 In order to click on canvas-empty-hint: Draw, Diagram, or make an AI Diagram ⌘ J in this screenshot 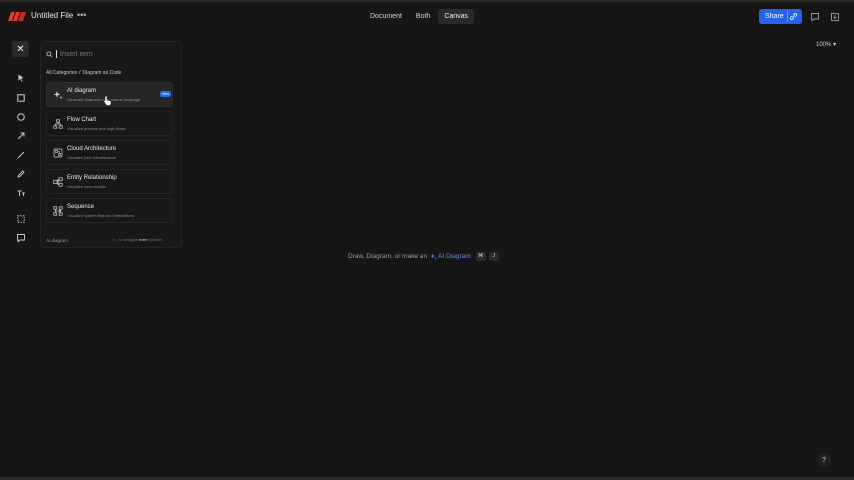, I will do `click(423, 256)`.